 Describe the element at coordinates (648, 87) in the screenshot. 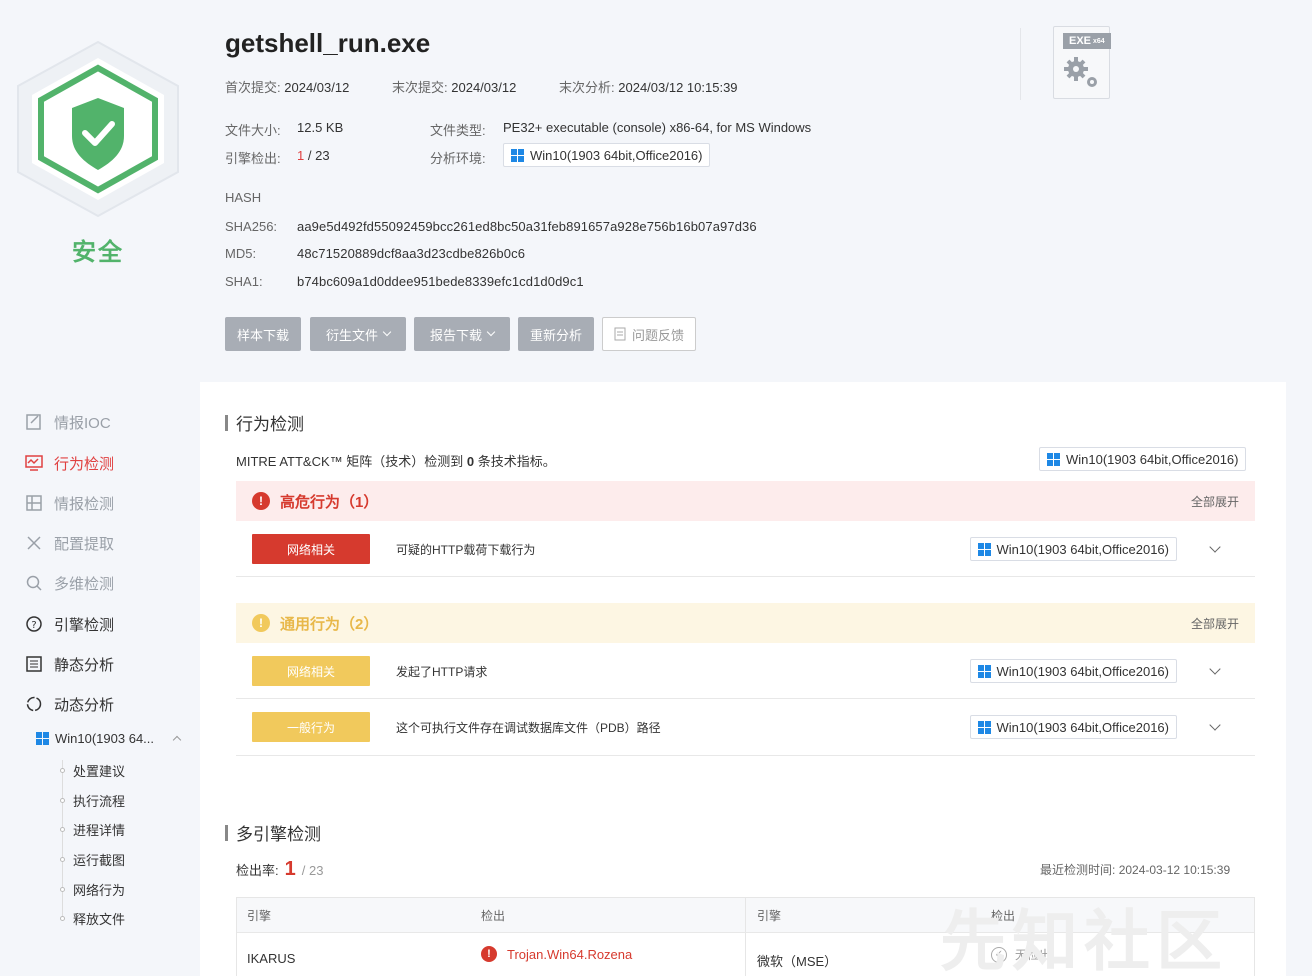

I see `last-analysis: 末次分析: 2024/03/12 10:15:39` at that location.